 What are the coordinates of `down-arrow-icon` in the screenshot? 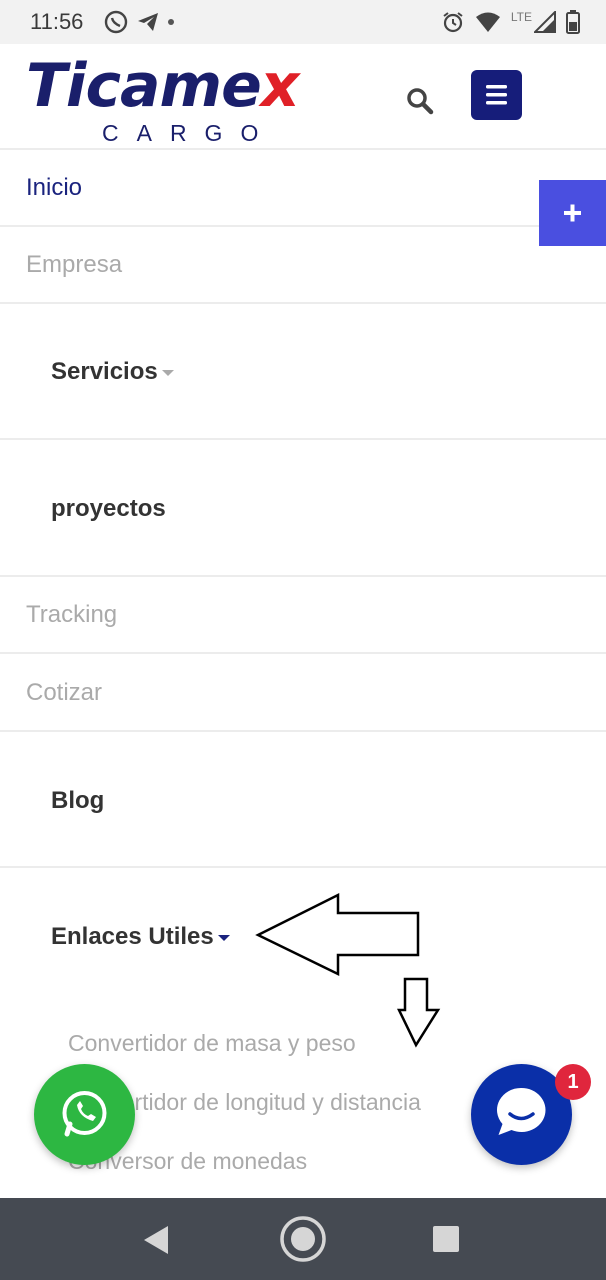 It's located at (419, 1012).